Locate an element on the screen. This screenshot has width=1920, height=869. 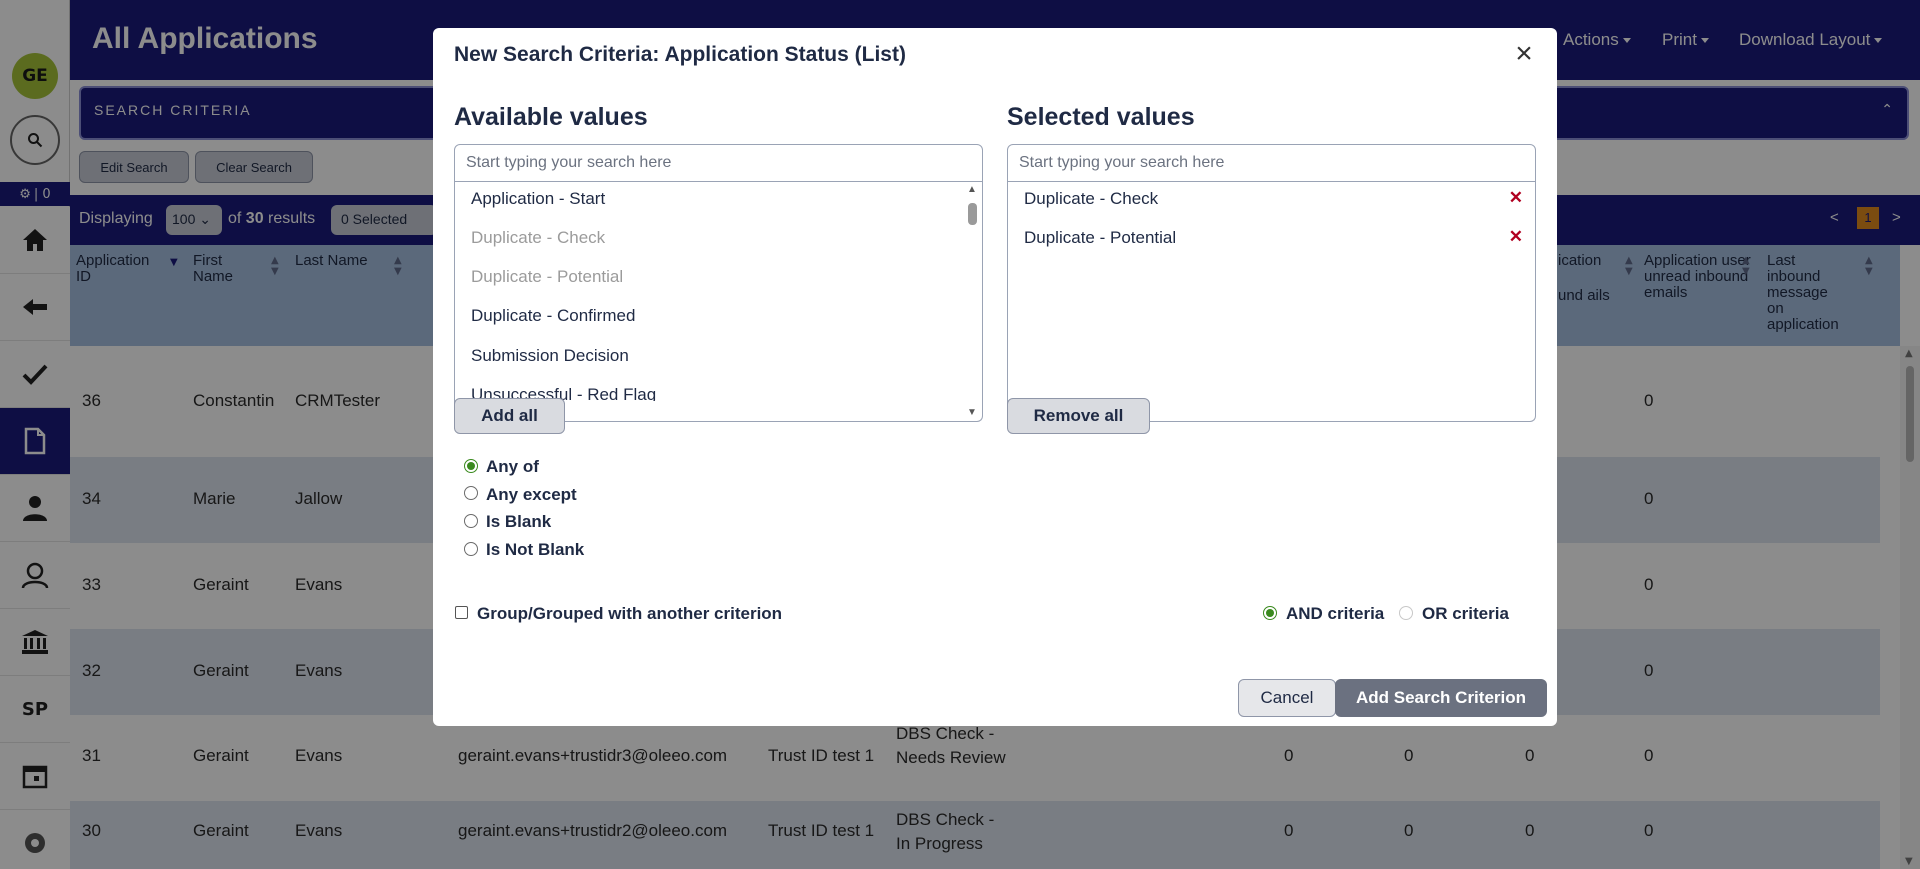
group-criterion-checkbox is located at coordinates (461, 612).